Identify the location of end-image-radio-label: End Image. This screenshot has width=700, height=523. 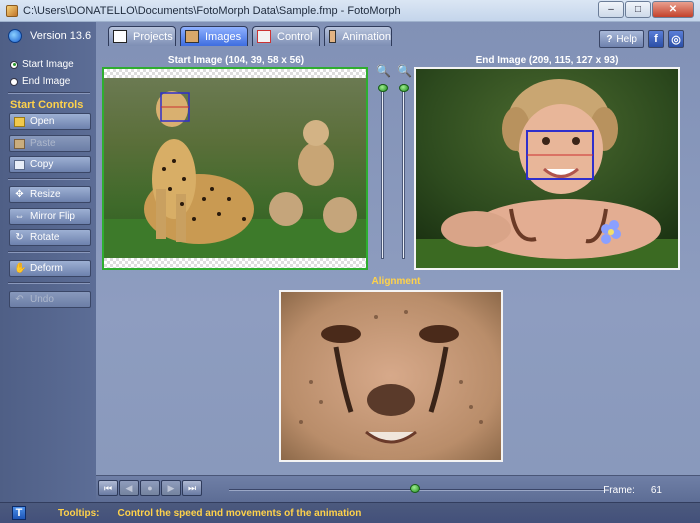
(46, 81).